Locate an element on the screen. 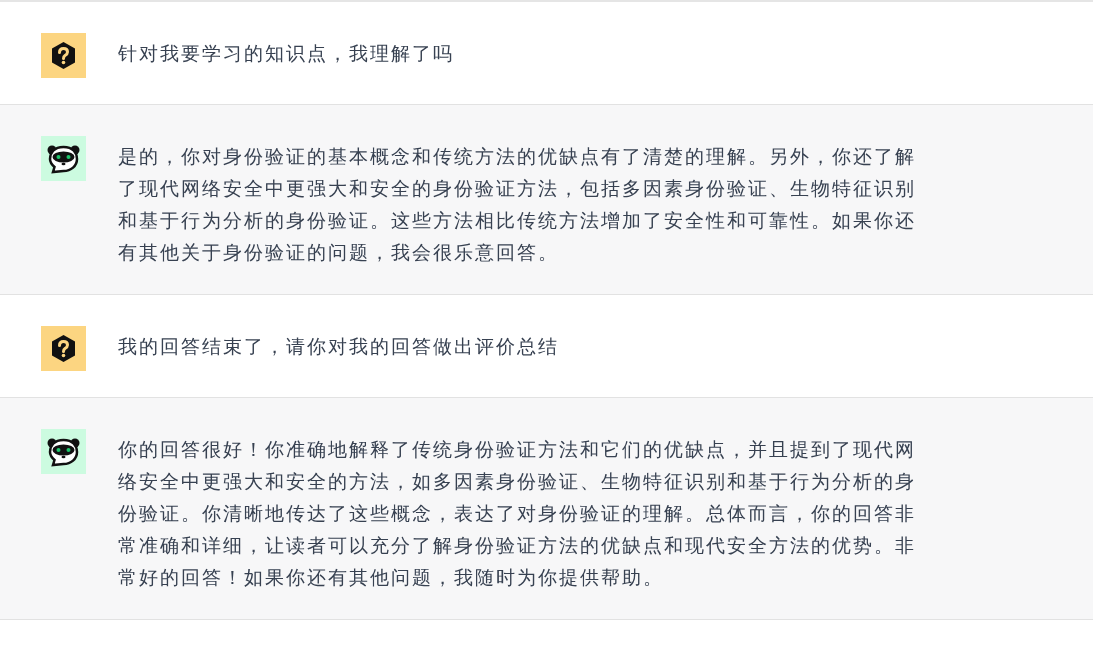 The width and height of the screenshot is (1093, 672). message-text: 我的回答结束了，请你对我的回答做出评价总结 is located at coordinates (339, 346).